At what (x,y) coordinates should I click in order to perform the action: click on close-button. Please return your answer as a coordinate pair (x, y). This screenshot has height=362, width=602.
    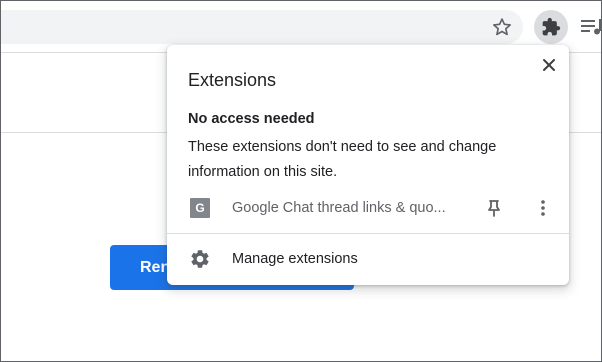
    Looking at the image, I should click on (549, 65).